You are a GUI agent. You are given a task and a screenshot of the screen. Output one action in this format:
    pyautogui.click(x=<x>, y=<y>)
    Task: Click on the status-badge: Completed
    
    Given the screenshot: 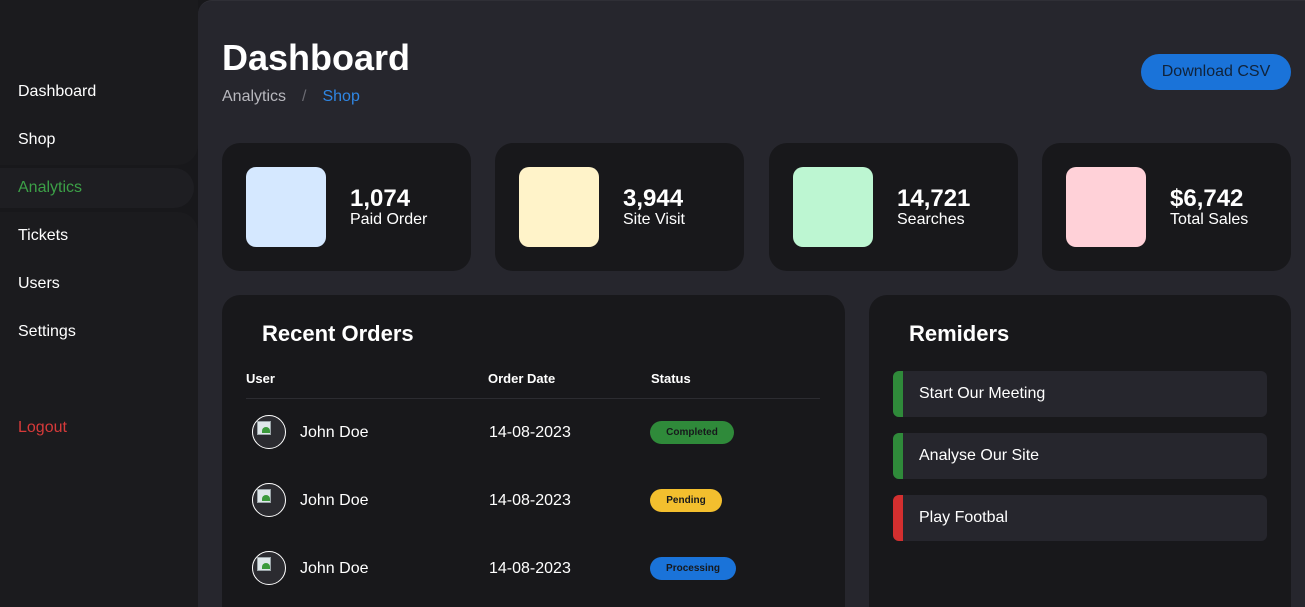 What is the action you would take?
    pyautogui.click(x=692, y=432)
    